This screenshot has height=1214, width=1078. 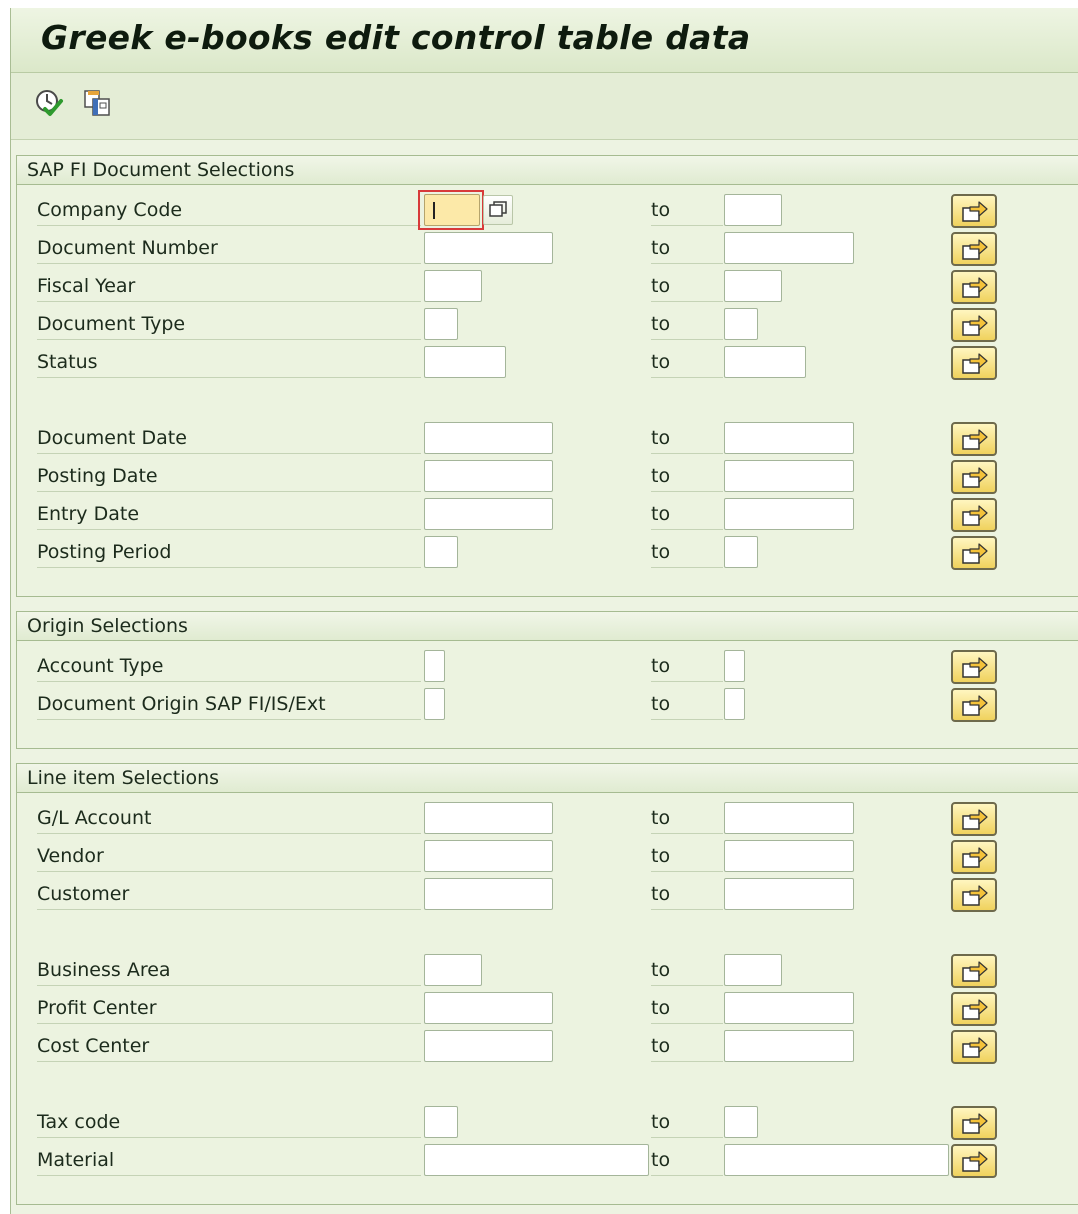 What do you see at coordinates (836, 1160) in the screenshot?
I see `material-to-input` at bounding box center [836, 1160].